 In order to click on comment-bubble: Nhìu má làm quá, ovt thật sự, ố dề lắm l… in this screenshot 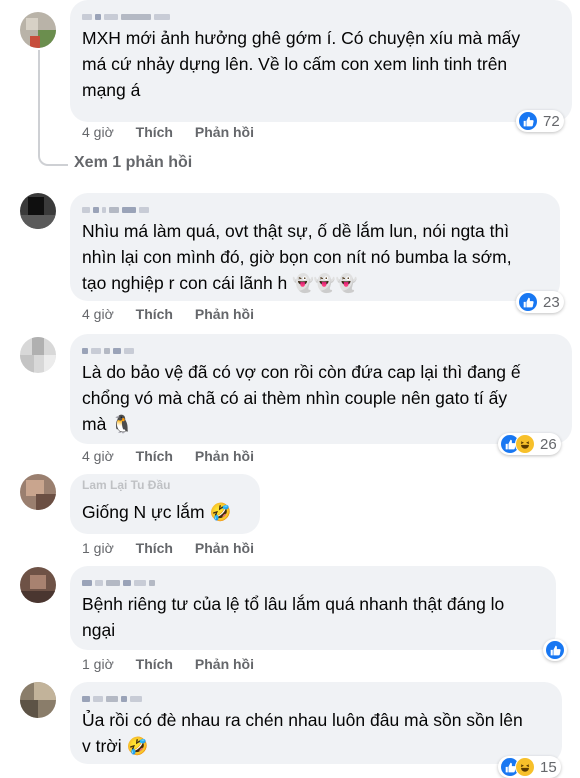, I will do `click(315, 247)`.